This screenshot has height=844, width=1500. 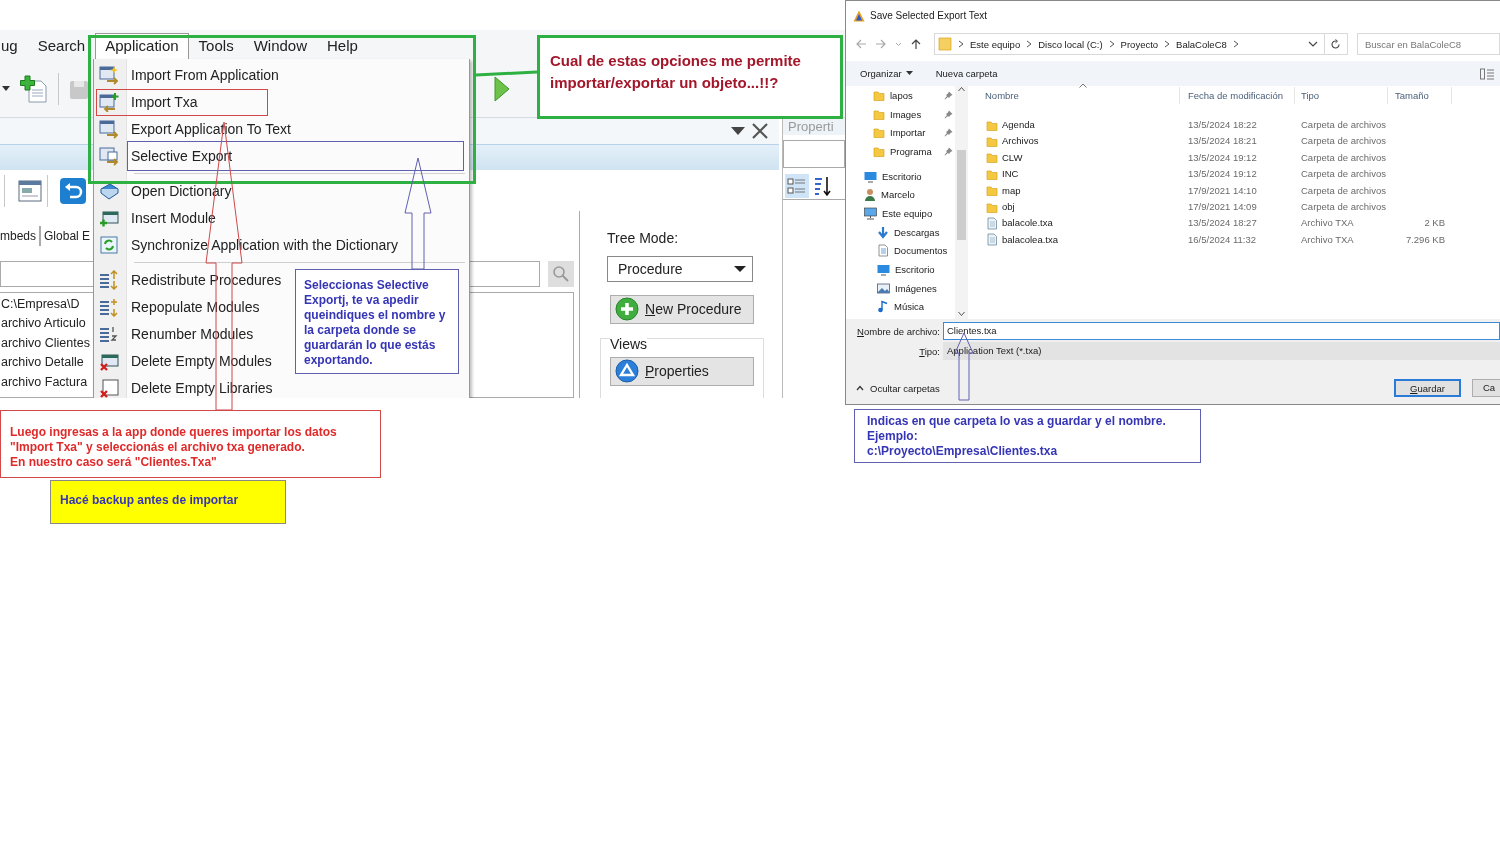 I want to click on menu-item: Export Application To Text, so click(x=211, y=128).